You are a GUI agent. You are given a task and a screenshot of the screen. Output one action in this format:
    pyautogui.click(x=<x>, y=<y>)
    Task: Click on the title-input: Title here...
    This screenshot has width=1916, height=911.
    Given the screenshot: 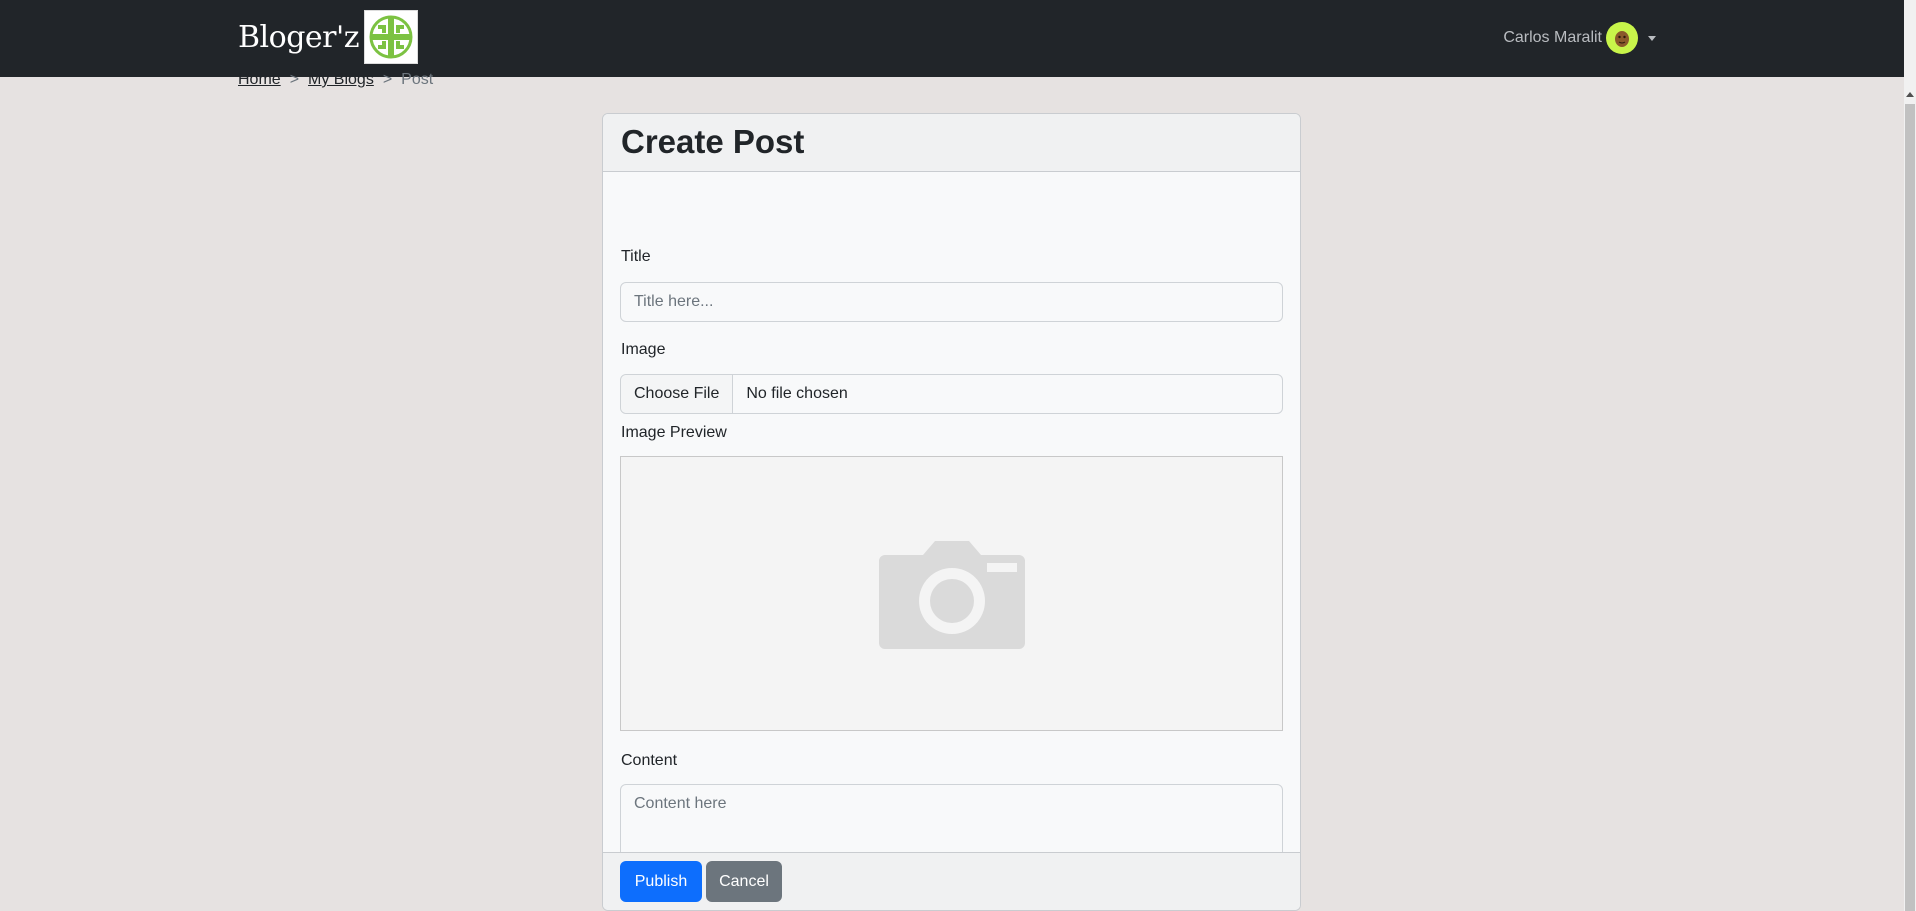 What is the action you would take?
    pyautogui.click(x=951, y=302)
    